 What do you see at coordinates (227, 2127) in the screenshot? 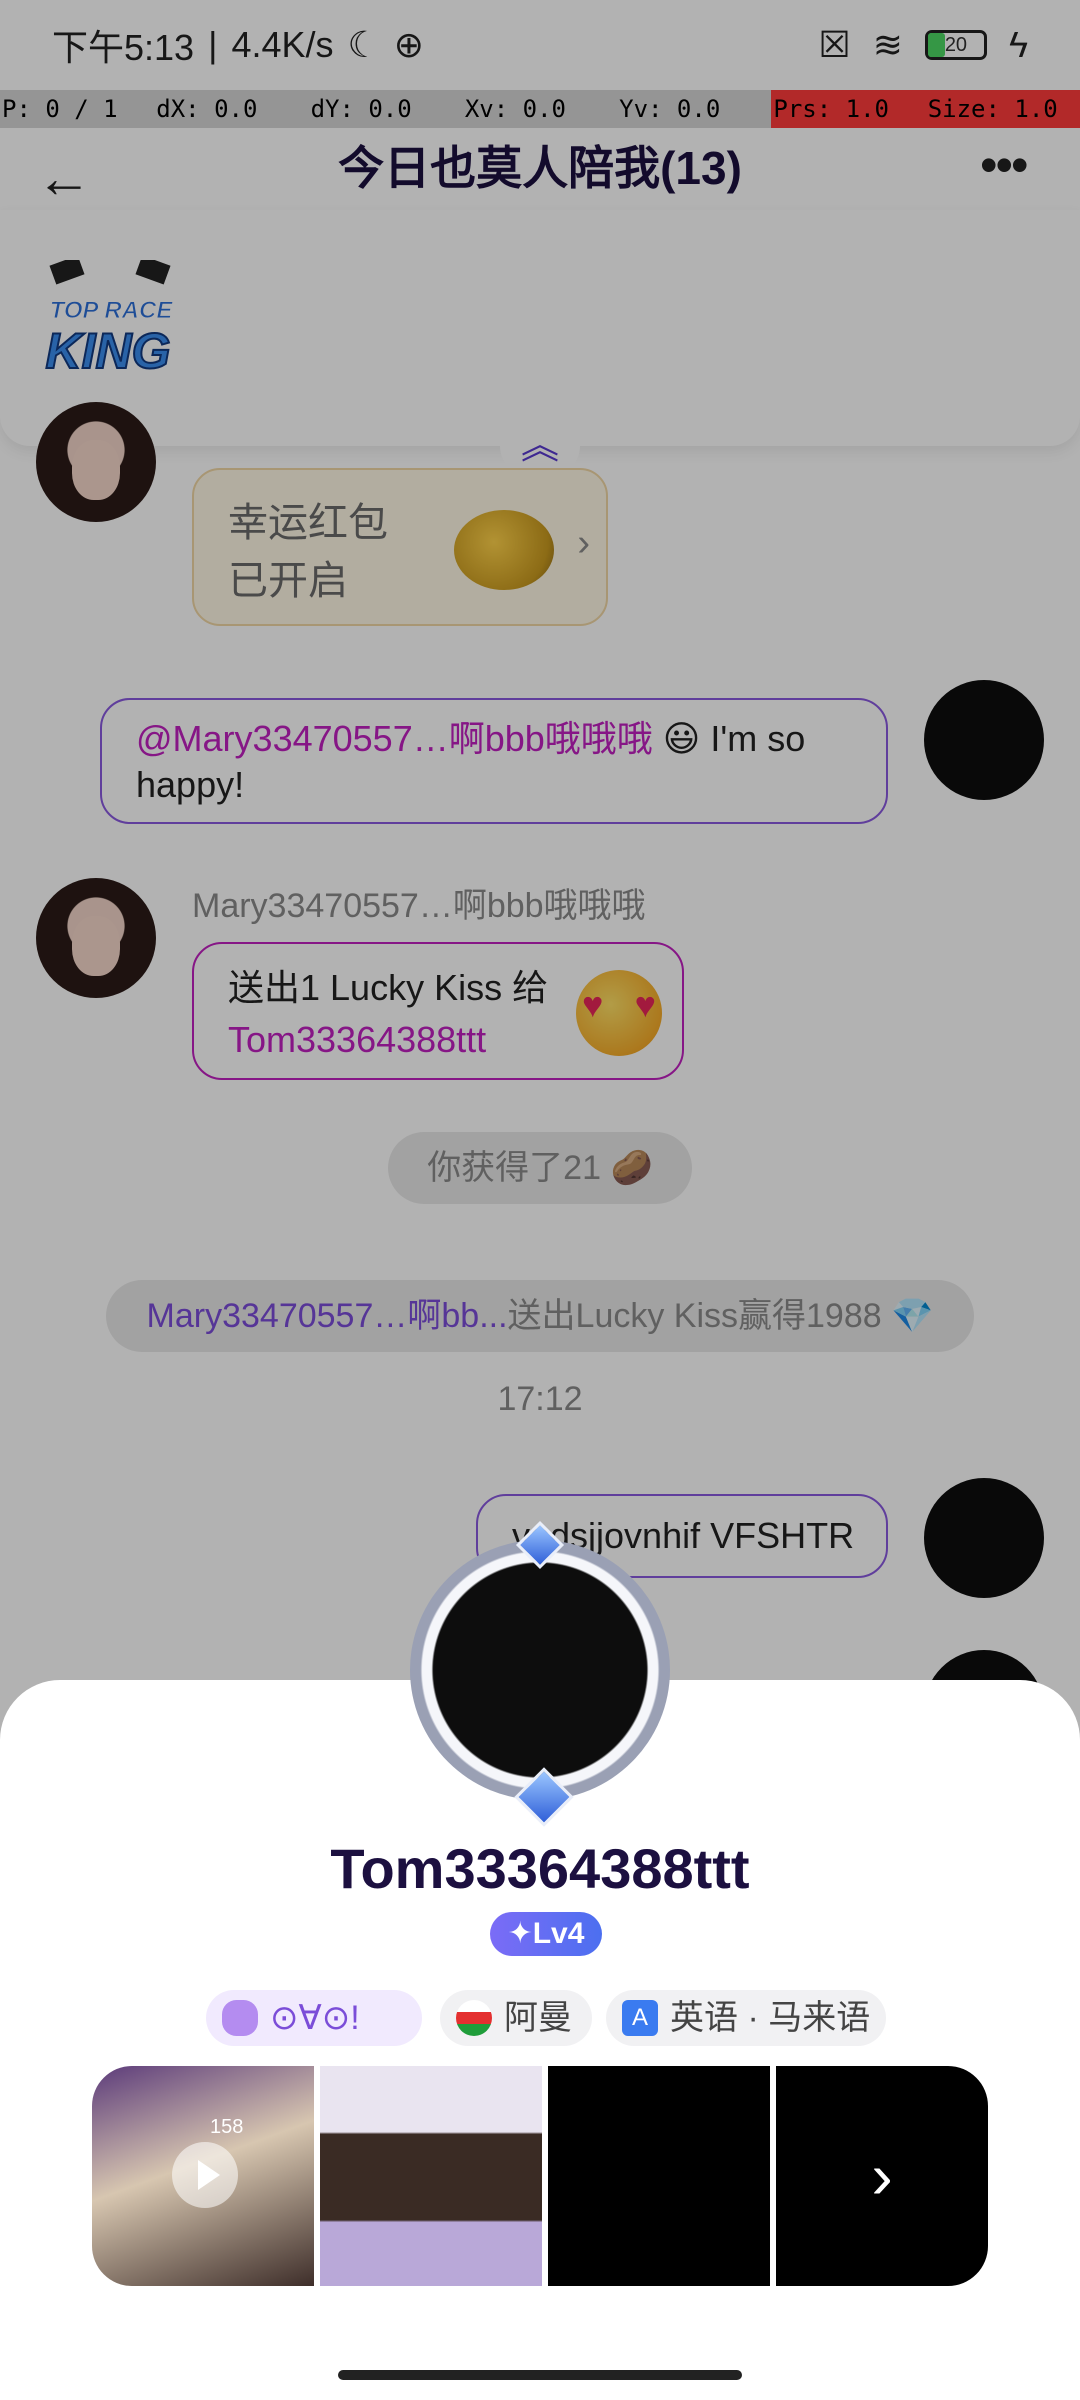
I see `view-count: 158` at bounding box center [227, 2127].